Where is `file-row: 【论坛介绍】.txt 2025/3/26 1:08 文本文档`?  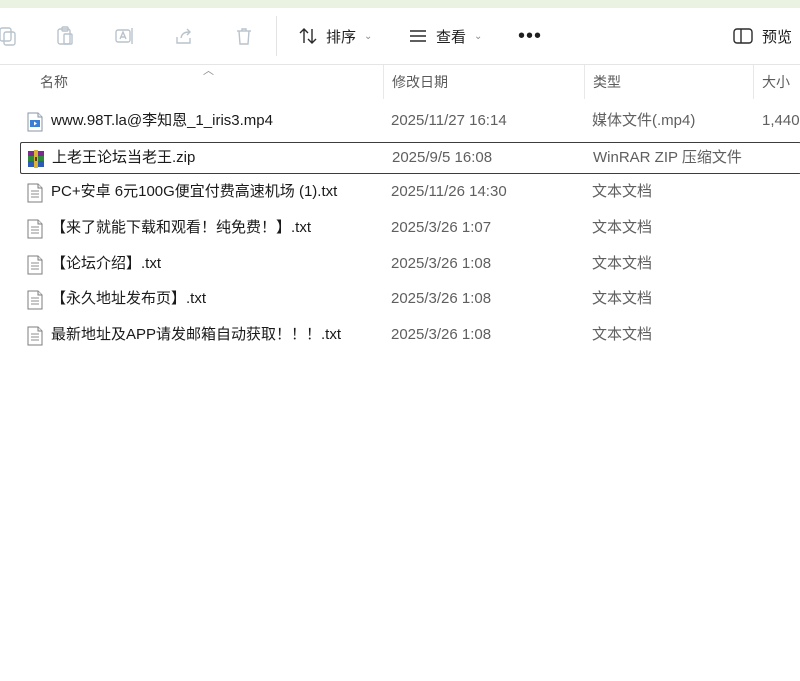 file-row: 【论坛介绍】.txt 2025/3/26 1:08 文本文档 is located at coordinates (410, 264).